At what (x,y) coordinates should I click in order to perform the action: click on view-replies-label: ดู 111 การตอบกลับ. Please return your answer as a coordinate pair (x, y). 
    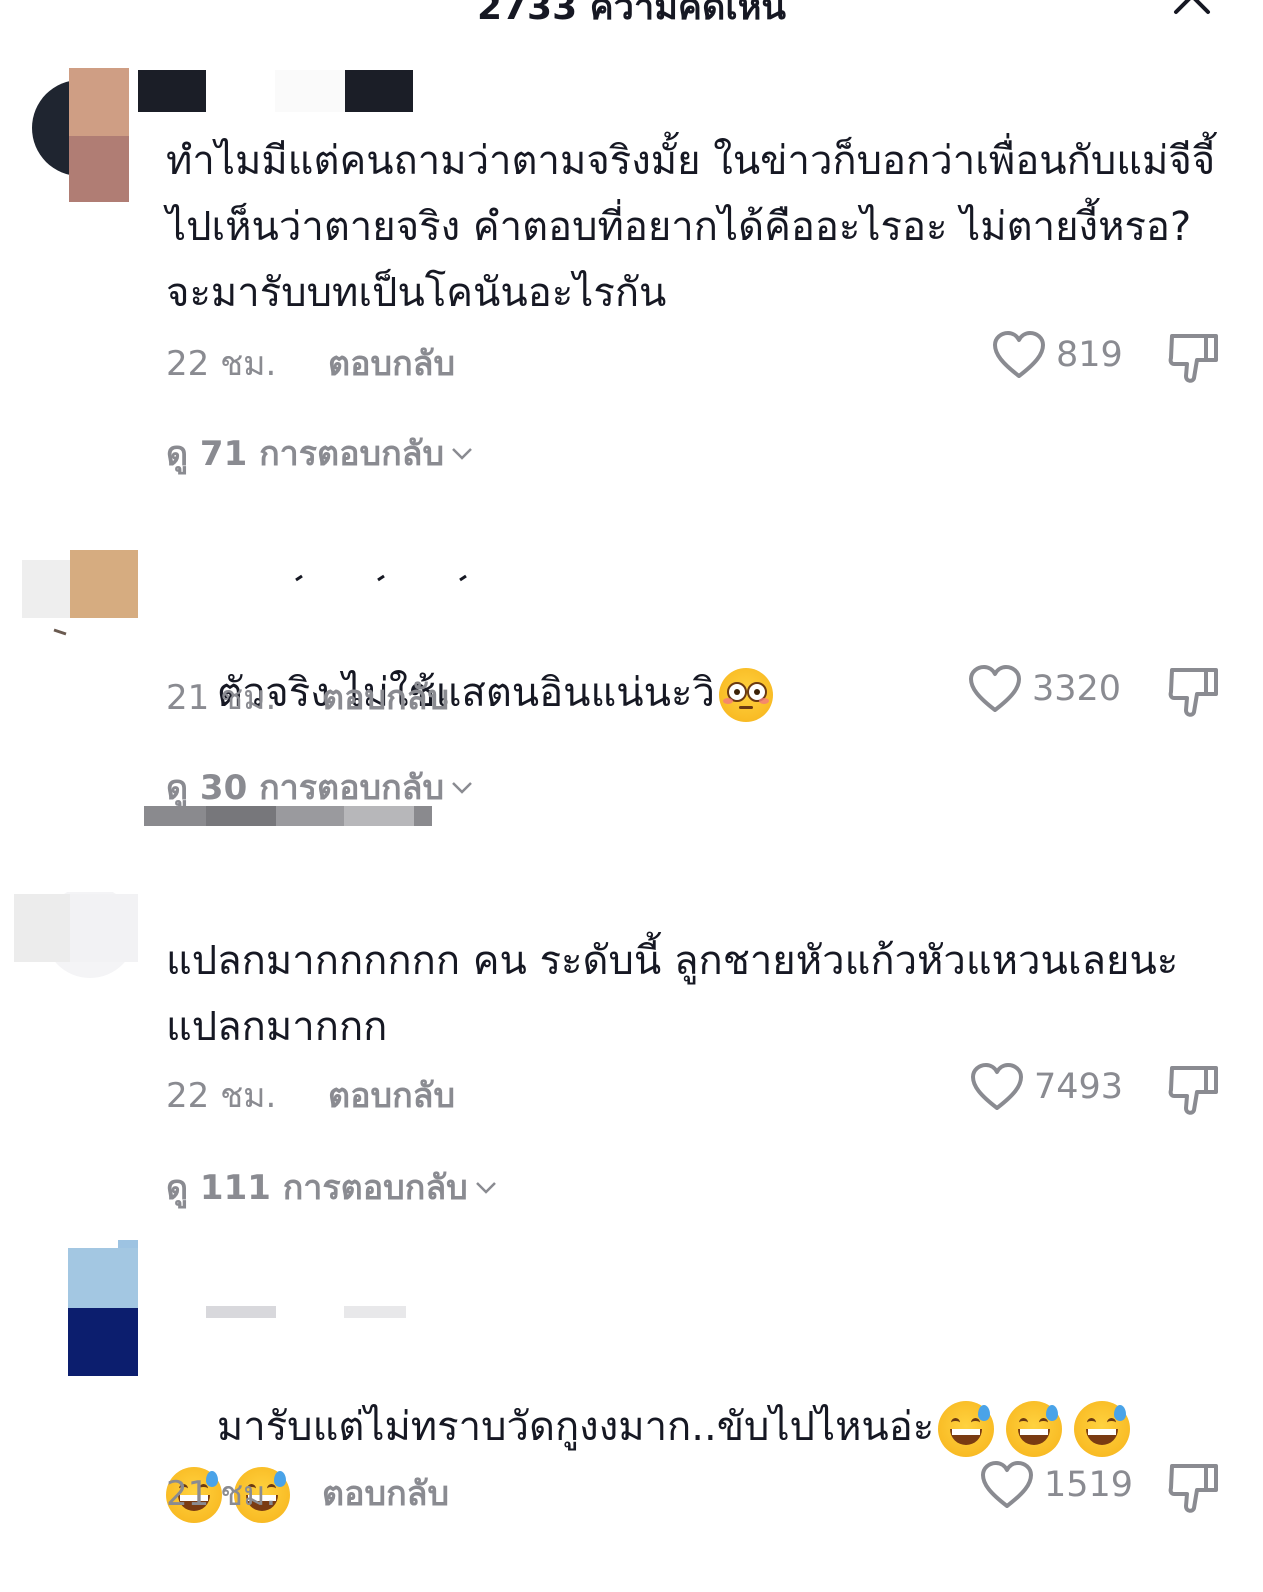
    Looking at the image, I should click on (317, 1188).